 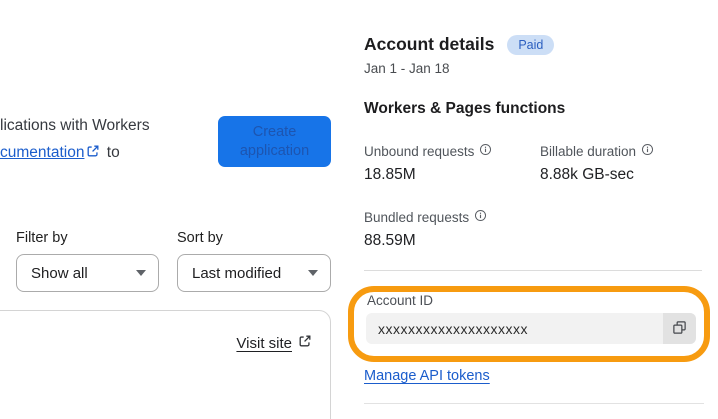 I want to click on bundled-requests-label: Bundled requests, so click(x=425, y=217).